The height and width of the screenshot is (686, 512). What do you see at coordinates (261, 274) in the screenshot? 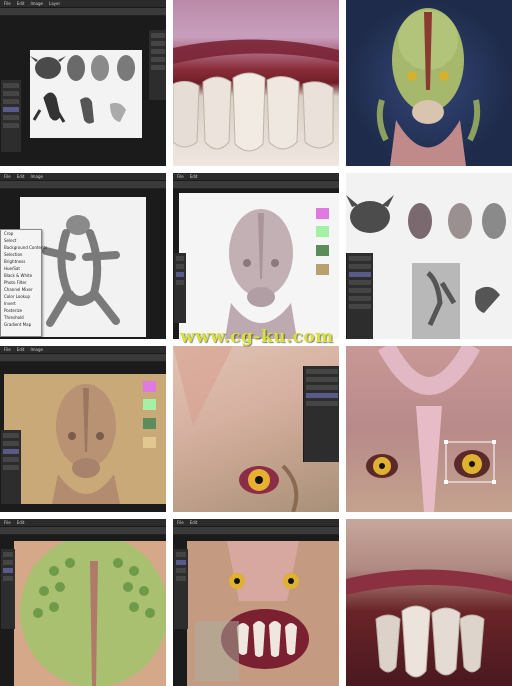
I see `alien-bust-gray-icon` at bounding box center [261, 274].